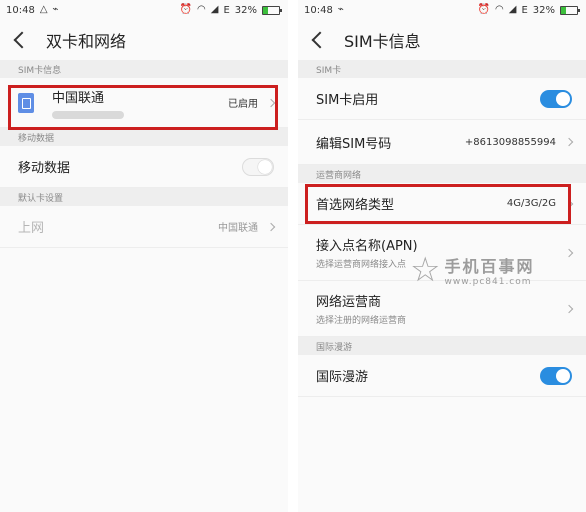 This screenshot has width=586, height=512. What do you see at coordinates (442, 204) in the screenshot?
I see `preferred-network-row: 首选网络类型 4G/3G/2G` at bounding box center [442, 204].